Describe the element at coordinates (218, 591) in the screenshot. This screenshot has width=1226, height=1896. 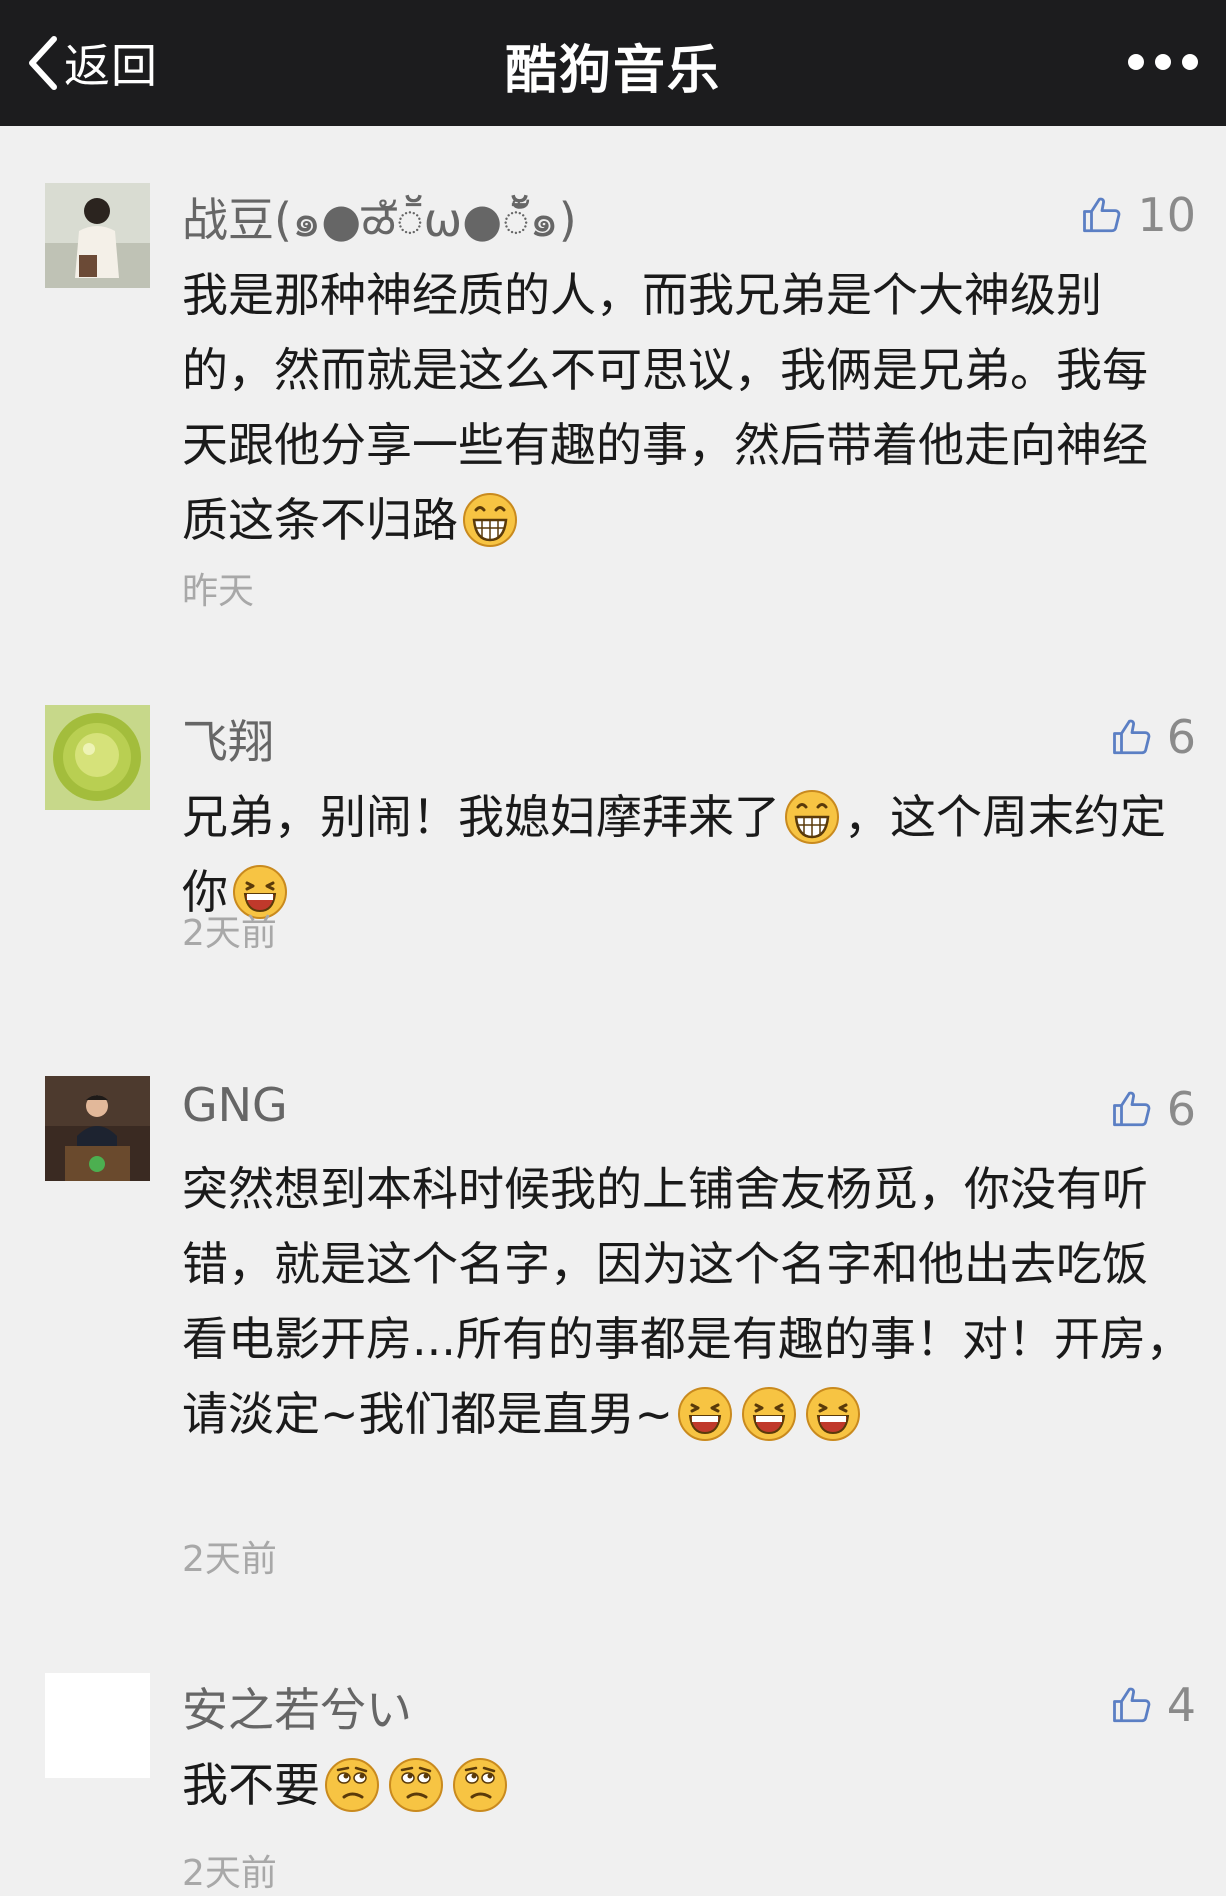
I see `comment-timestamp: 昨天` at that location.